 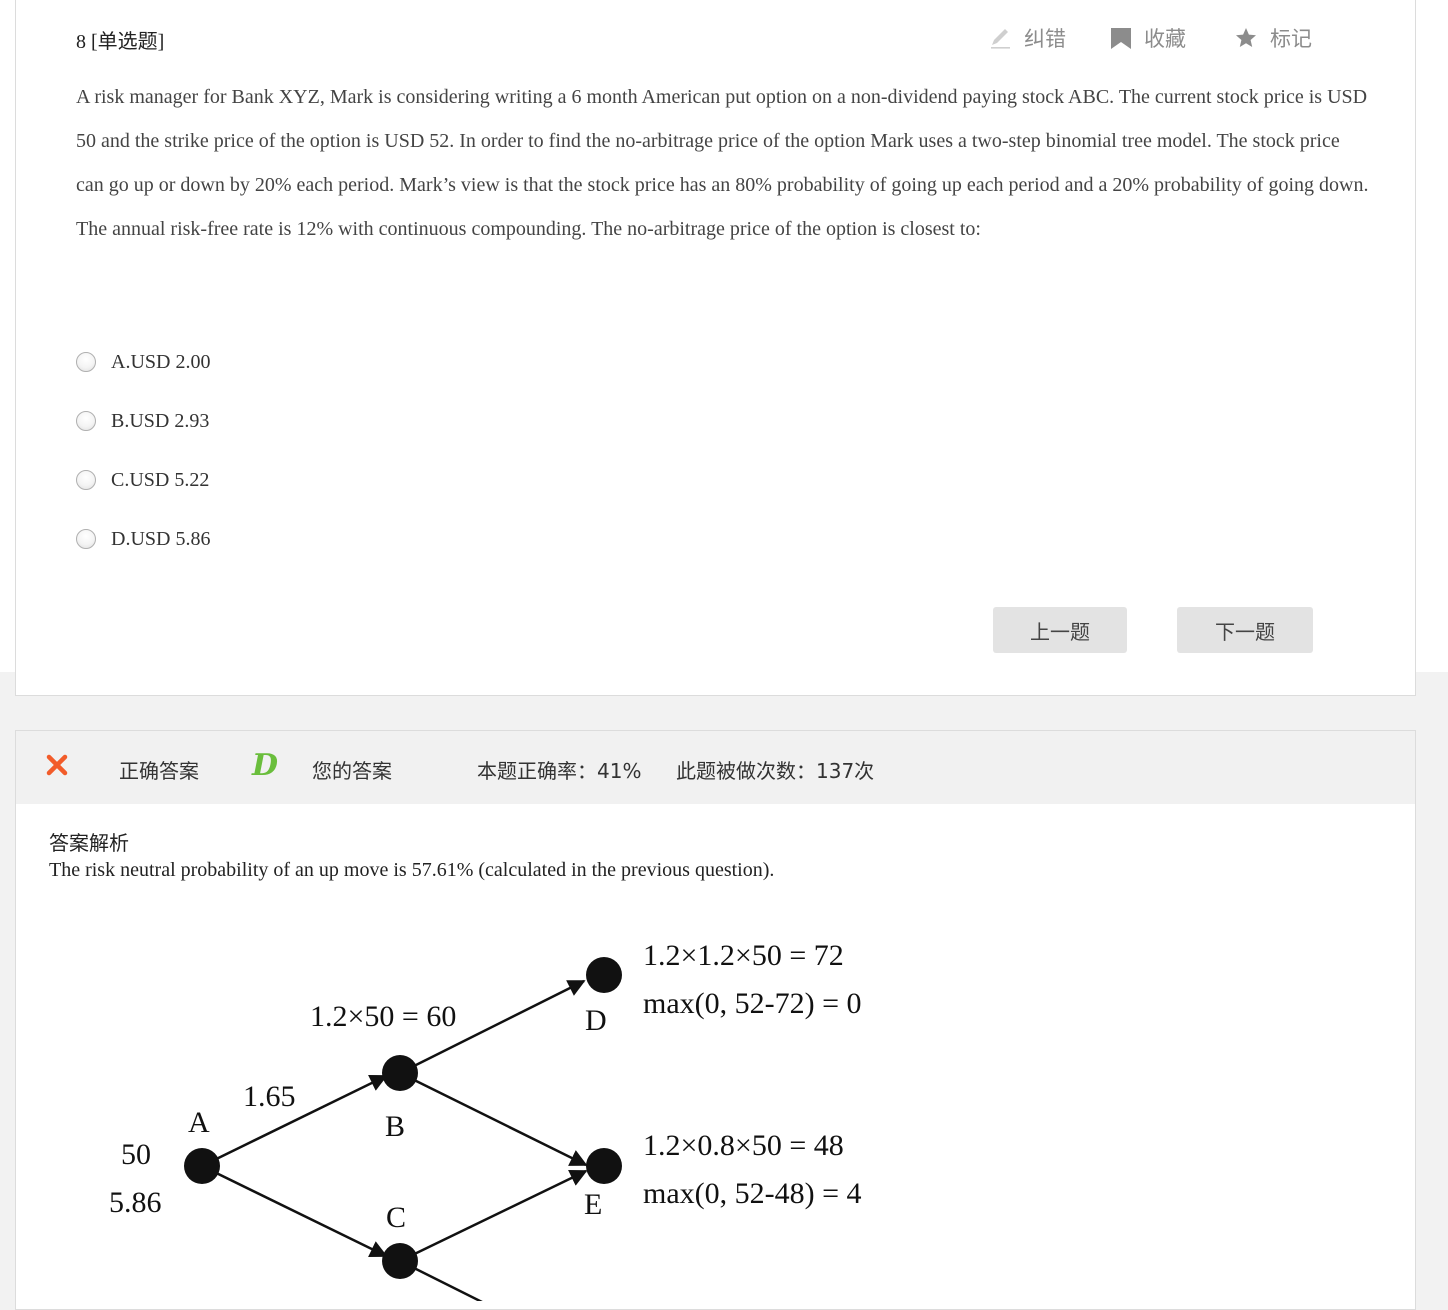 What do you see at coordinates (604, 975) in the screenshot?
I see `node-d` at bounding box center [604, 975].